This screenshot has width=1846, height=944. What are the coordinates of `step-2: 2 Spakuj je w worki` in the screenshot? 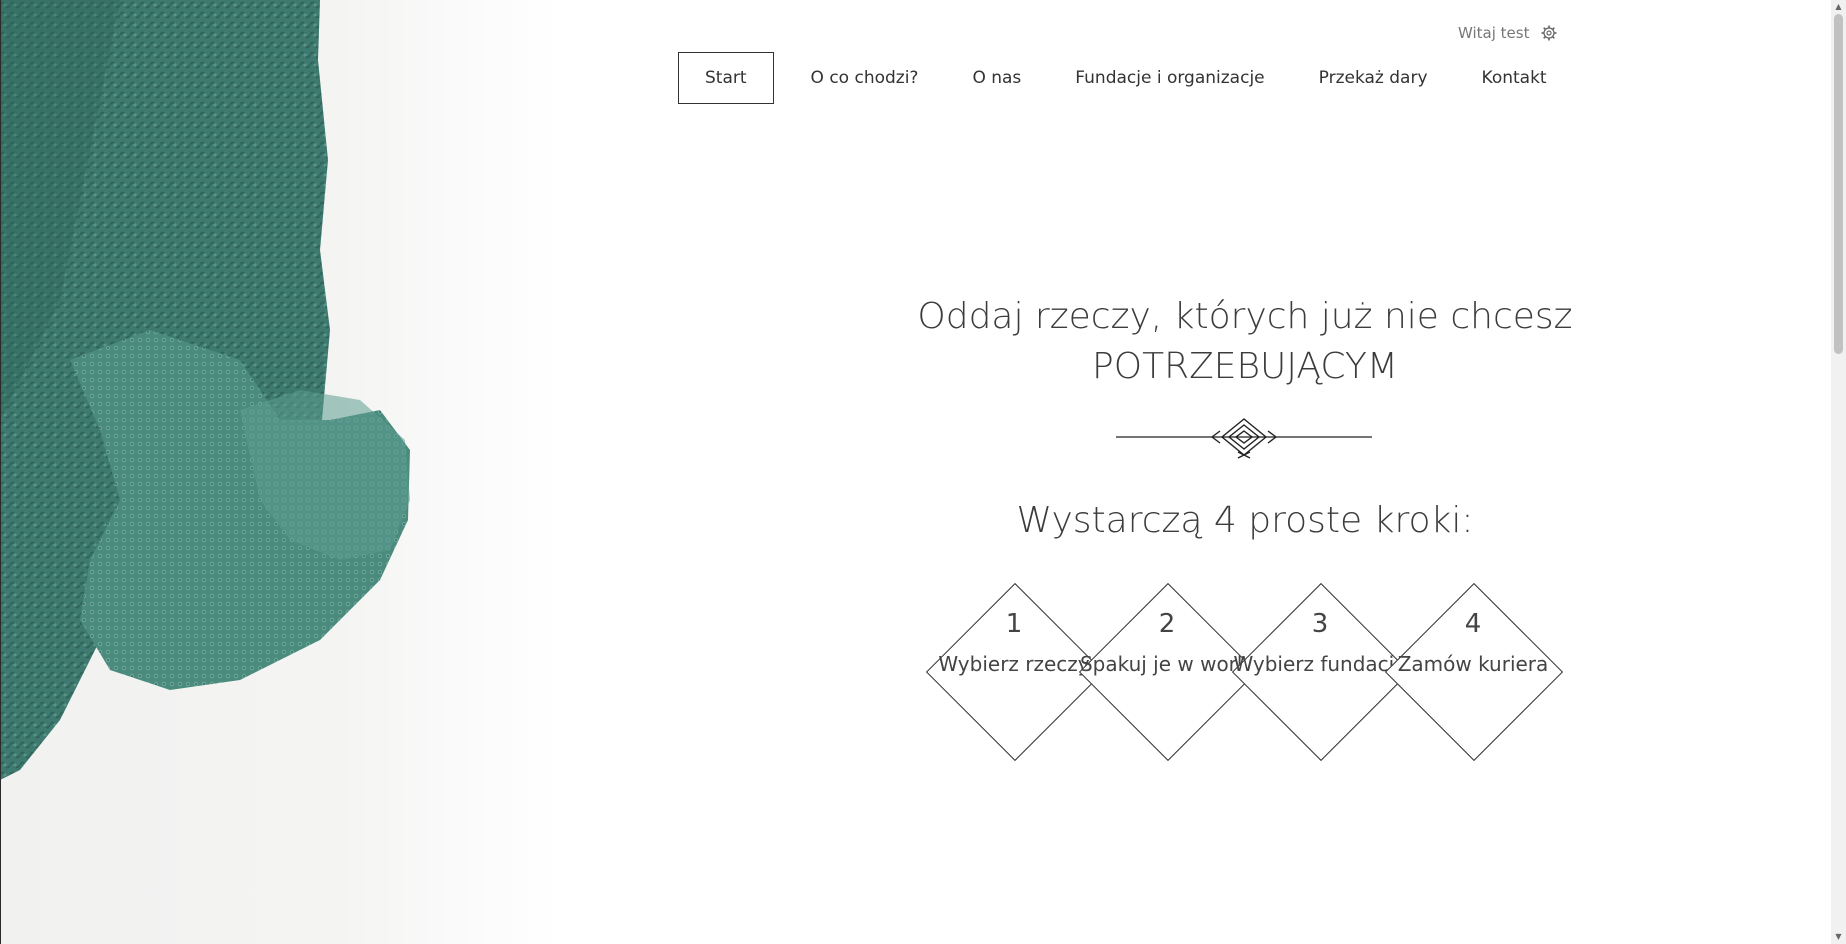 It's located at (1168, 672).